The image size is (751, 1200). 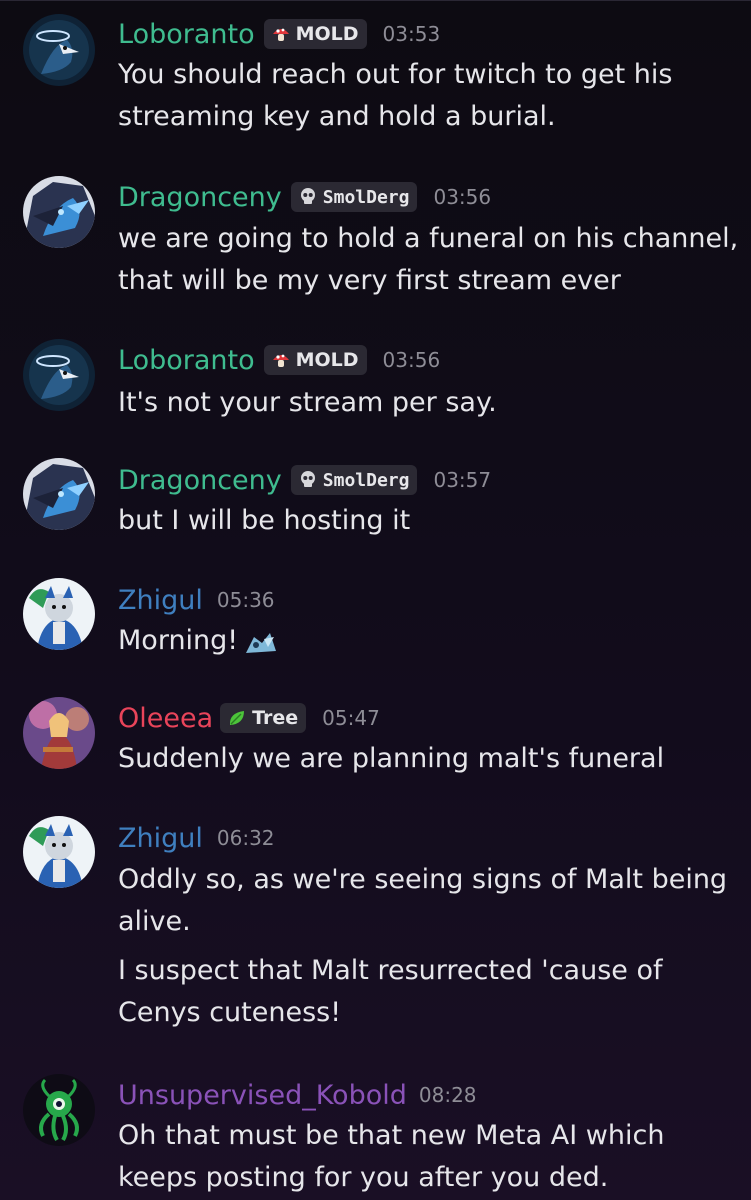 I want to click on top-divider, so click(x=375, y=3).